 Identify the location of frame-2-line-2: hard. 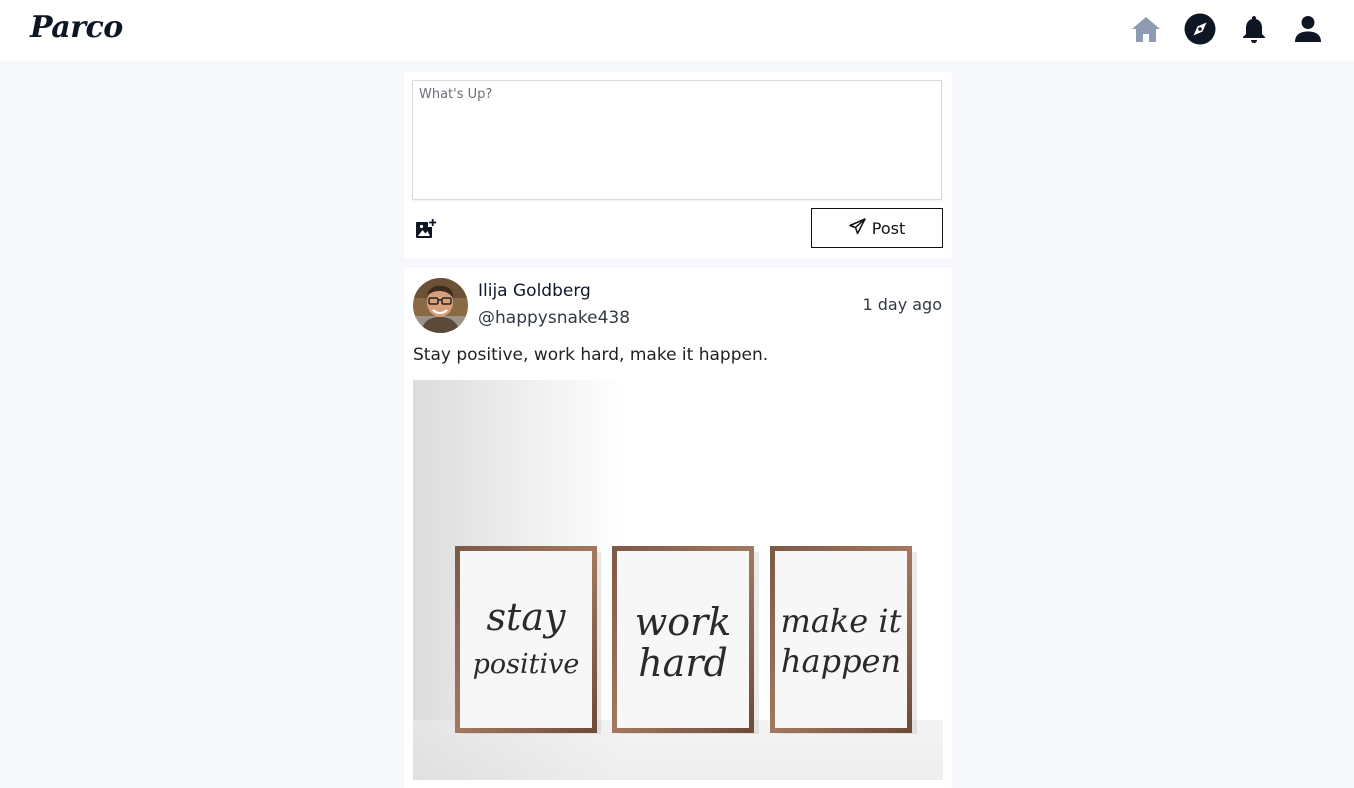
(683, 663).